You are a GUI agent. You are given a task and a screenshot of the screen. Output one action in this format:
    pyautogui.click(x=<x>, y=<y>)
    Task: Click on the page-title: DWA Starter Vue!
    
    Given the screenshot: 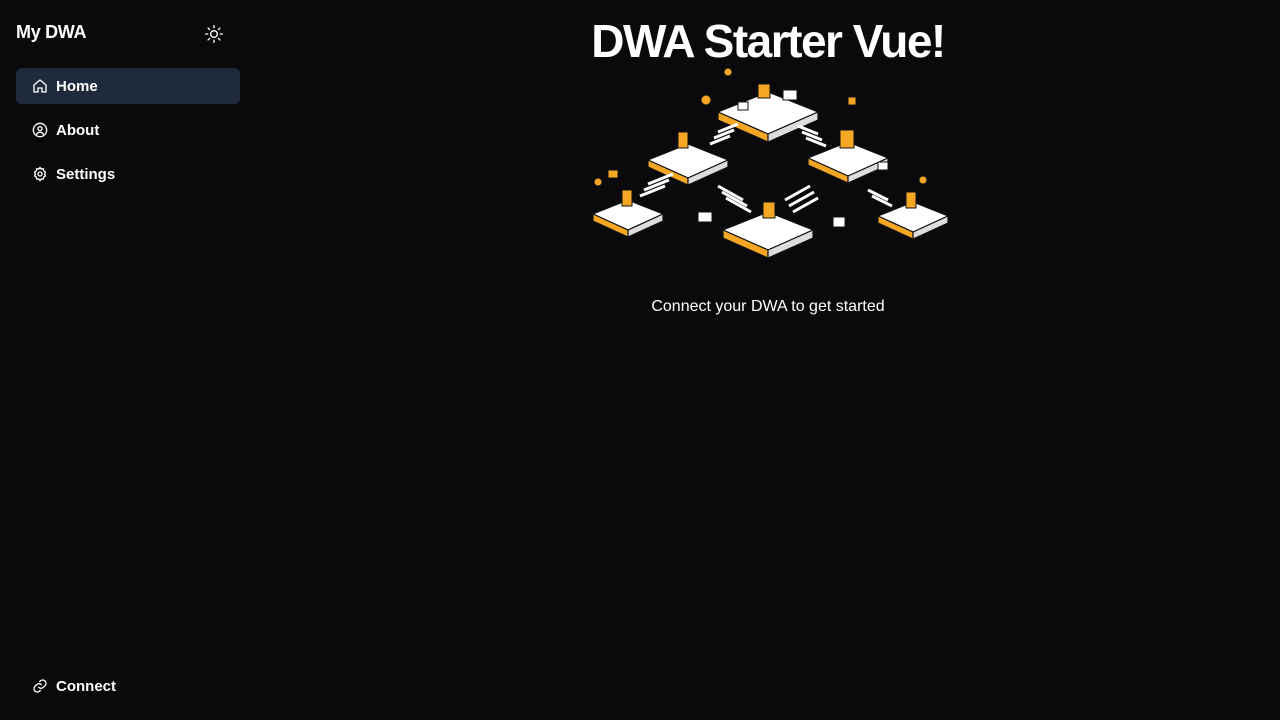 What is the action you would take?
    pyautogui.click(x=768, y=41)
    